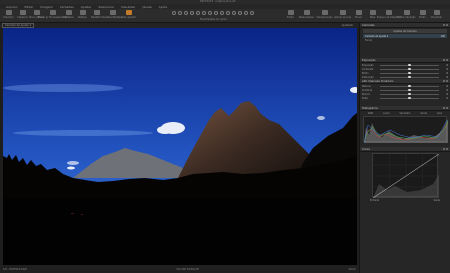 The width and height of the screenshot is (450, 273). I want to click on undo-icon, so click(68, 12).